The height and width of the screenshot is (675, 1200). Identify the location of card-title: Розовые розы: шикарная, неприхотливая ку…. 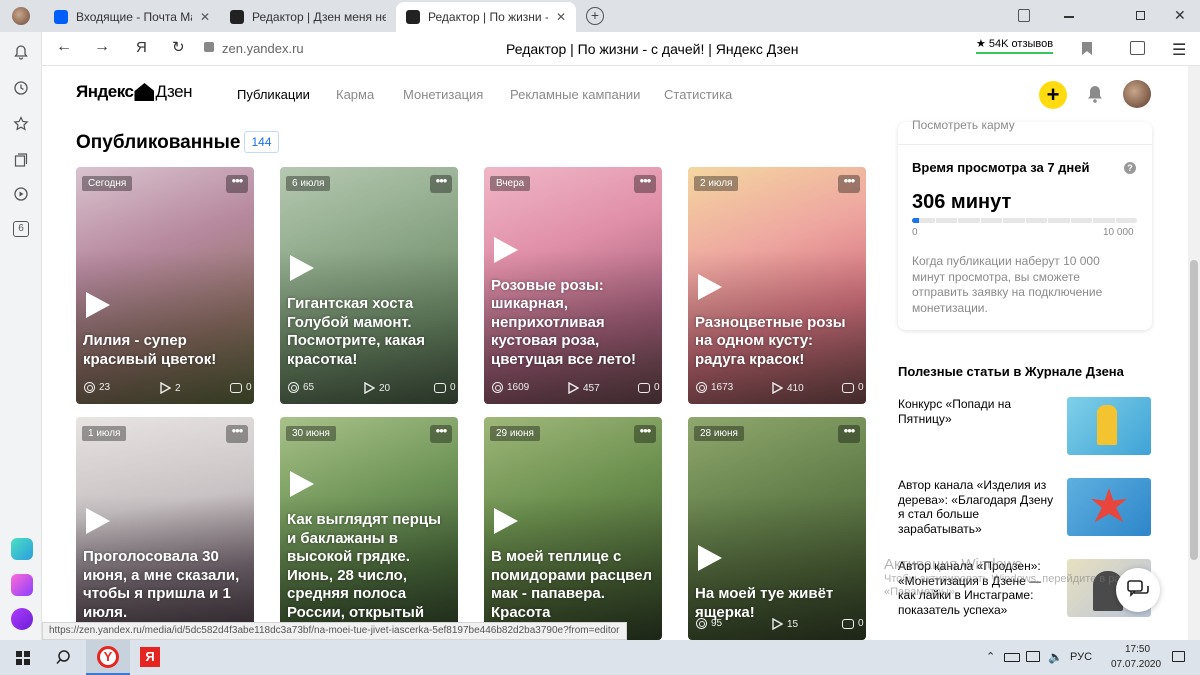
(573, 323).